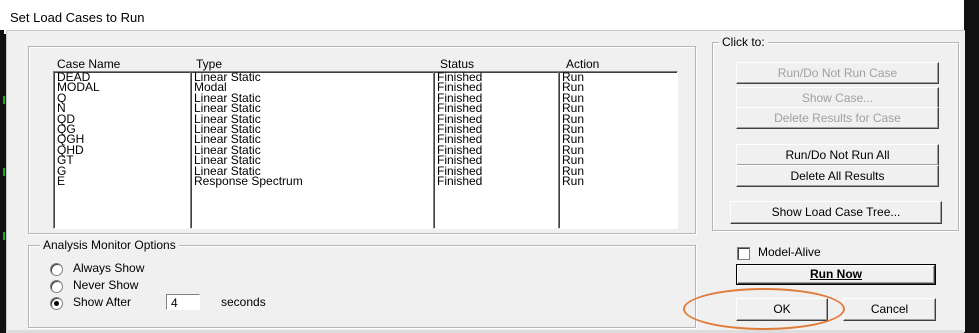  What do you see at coordinates (209, 64) in the screenshot?
I see `column-header-type: Type` at bounding box center [209, 64].